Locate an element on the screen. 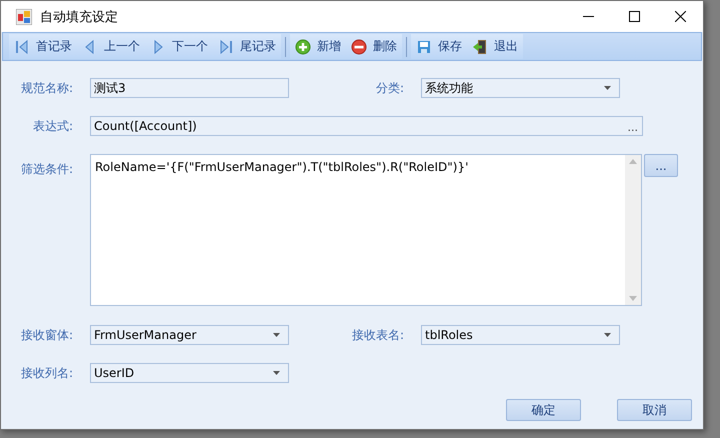 Image resolution: width=720 pixels, height=438 pixels. field-label: 筛选条件: is located at coordinates (47, 169).